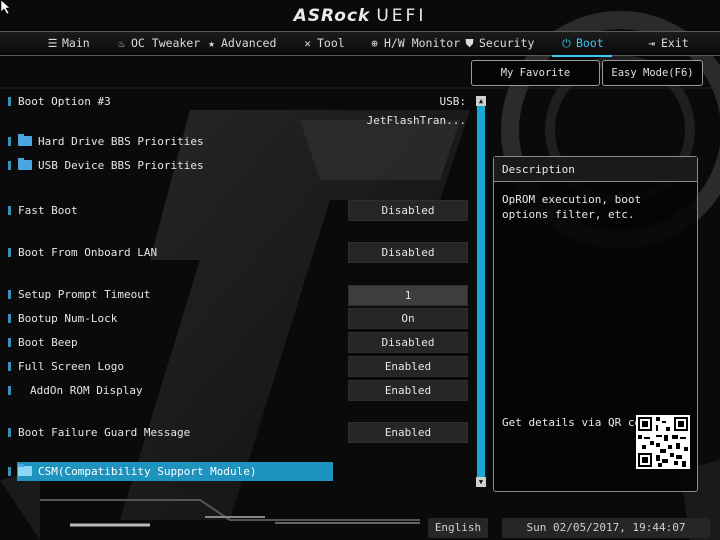 The image size is (720, 540). Describe the element at coordinates (606, 528) in the screenshot. I see `datetime-display: Sun 02/05/2017, 19:44:07` at that location.